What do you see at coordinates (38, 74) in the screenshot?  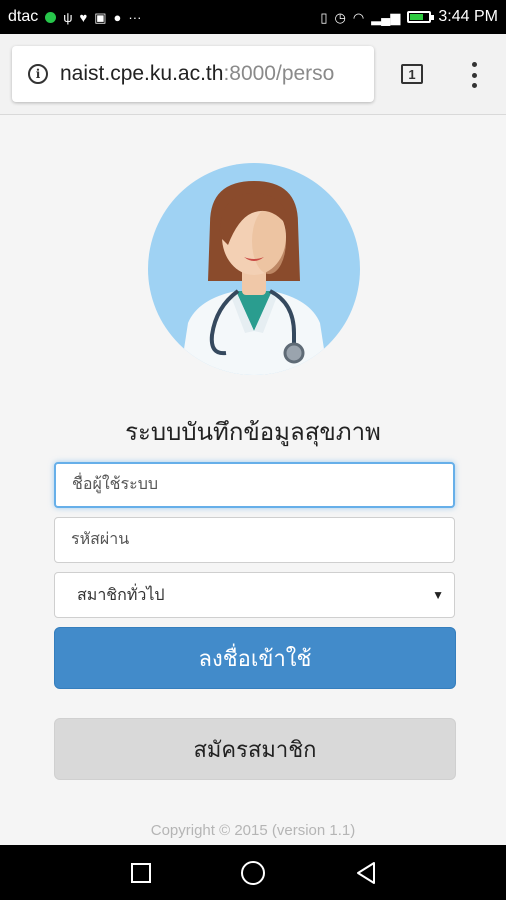 I see `info-icon: i` at bounding box center [38, 74].